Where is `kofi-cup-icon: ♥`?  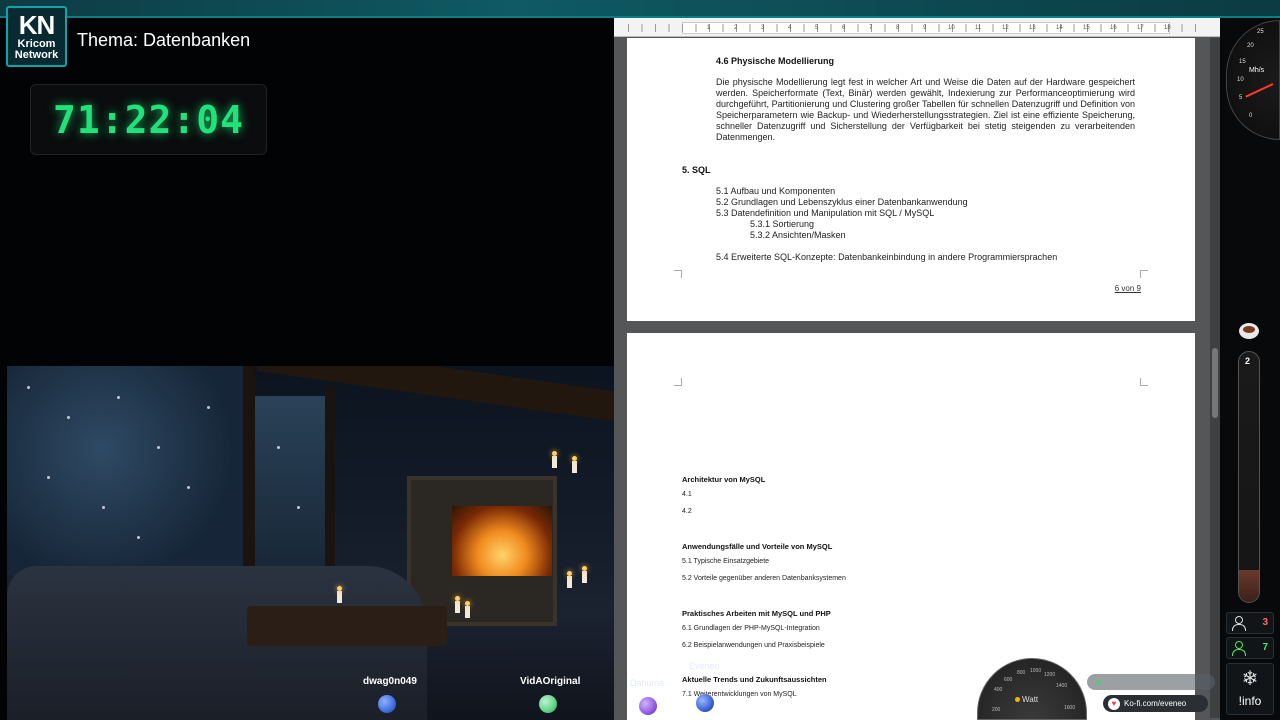
kofi-cup-icon: ♥ is located at coordinates (1114, 703).